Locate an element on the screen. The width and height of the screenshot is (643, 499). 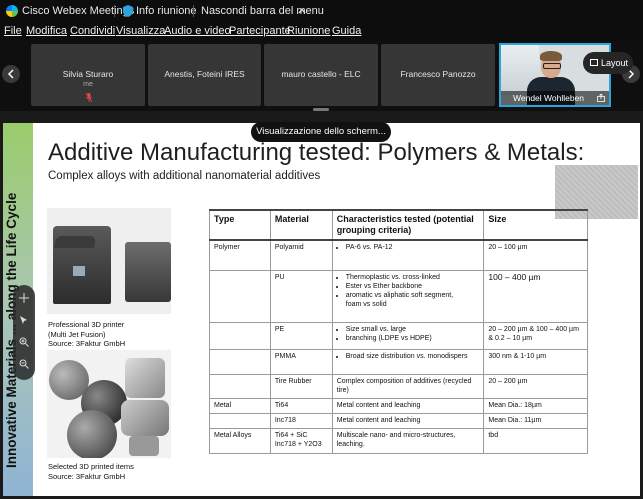
material-cell: PMMA is located at coordinates (301, 361).